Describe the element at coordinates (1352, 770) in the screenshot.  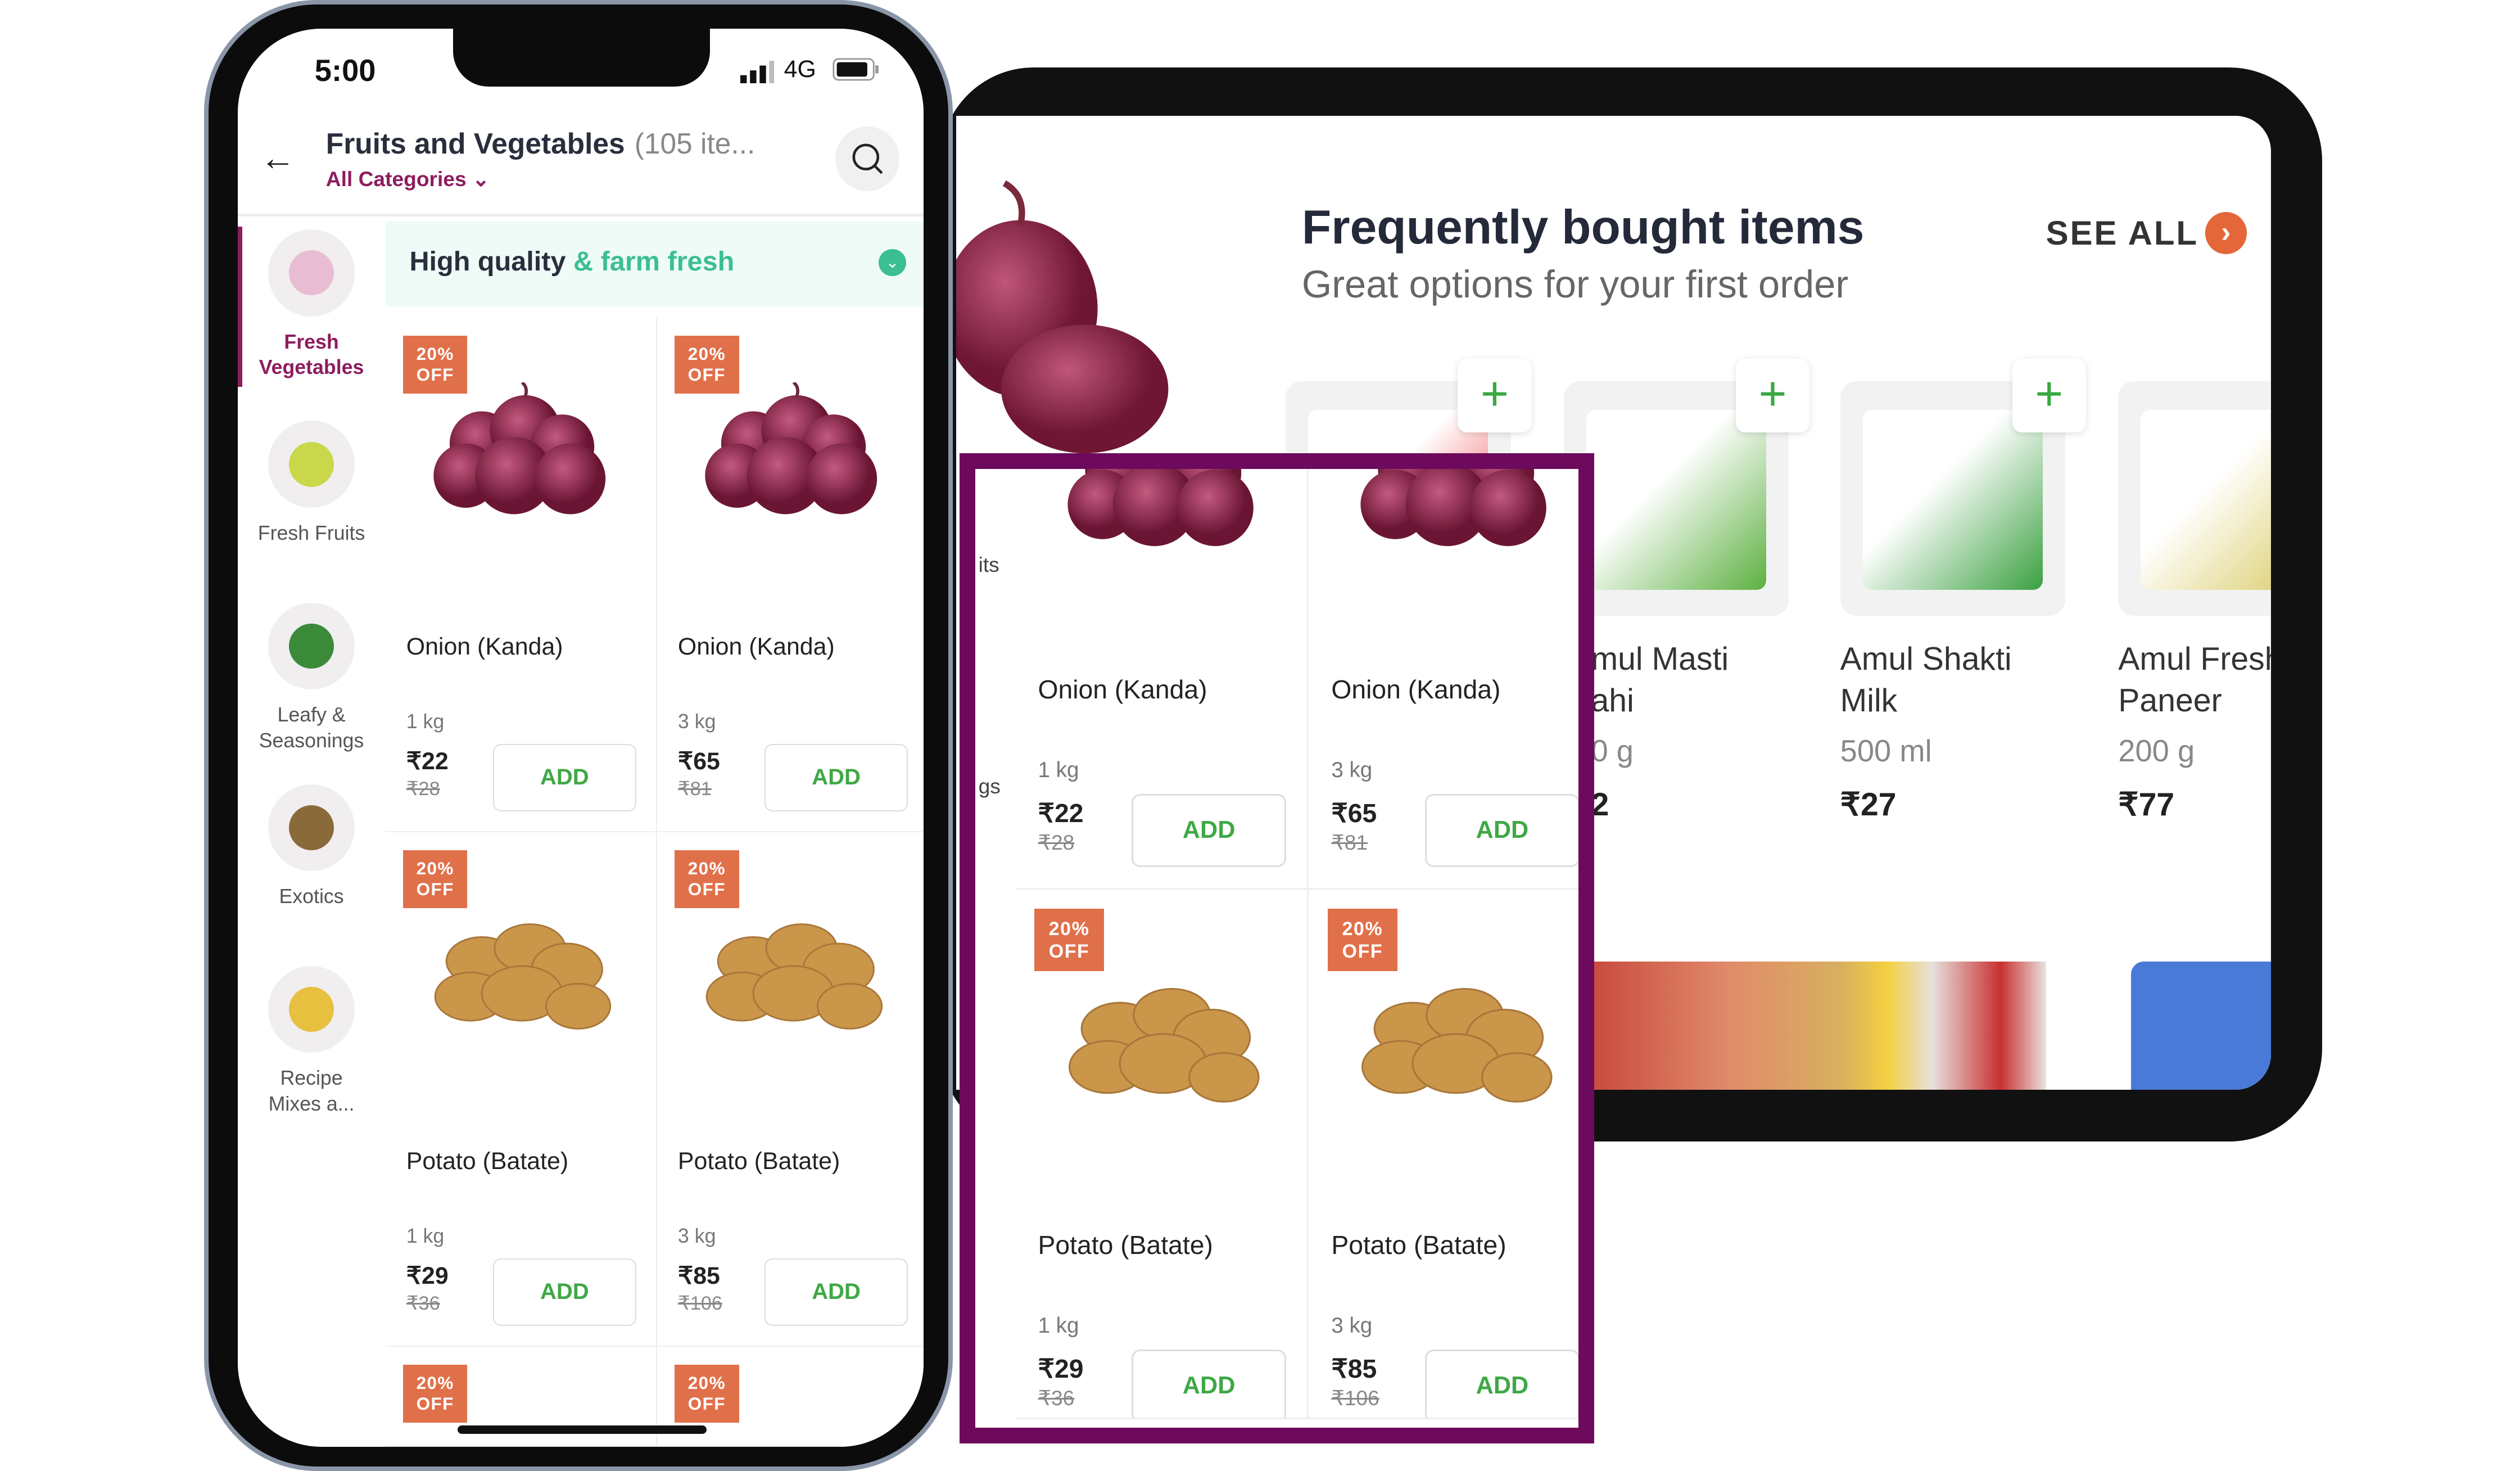
I see `product-weight: 3 kg` at that location.